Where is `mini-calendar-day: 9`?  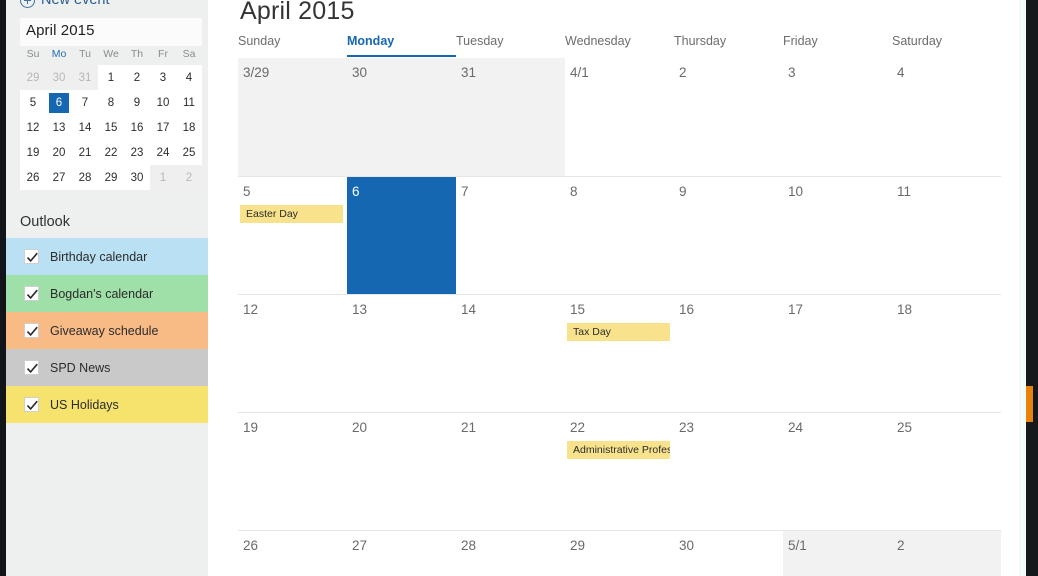 mini-calendar-day: 9 is located at coordinates (137, 102).